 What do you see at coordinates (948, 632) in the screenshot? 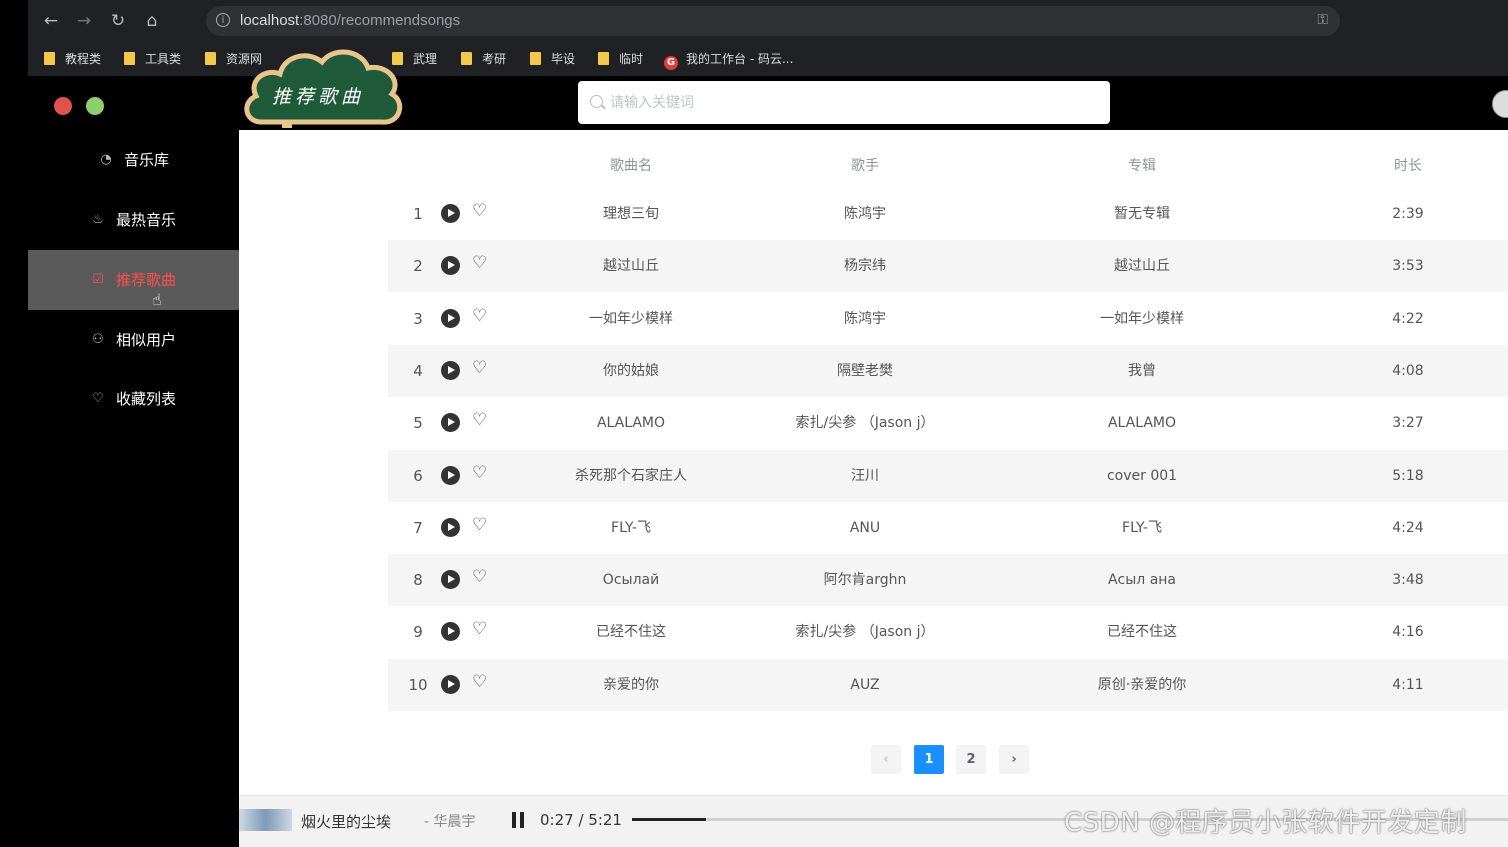
I see `table-row: 9 ♡ 已经不住这 索扎/尖参 （Jason j） 已经不住这 4:16` at bounding box center [948, 632].